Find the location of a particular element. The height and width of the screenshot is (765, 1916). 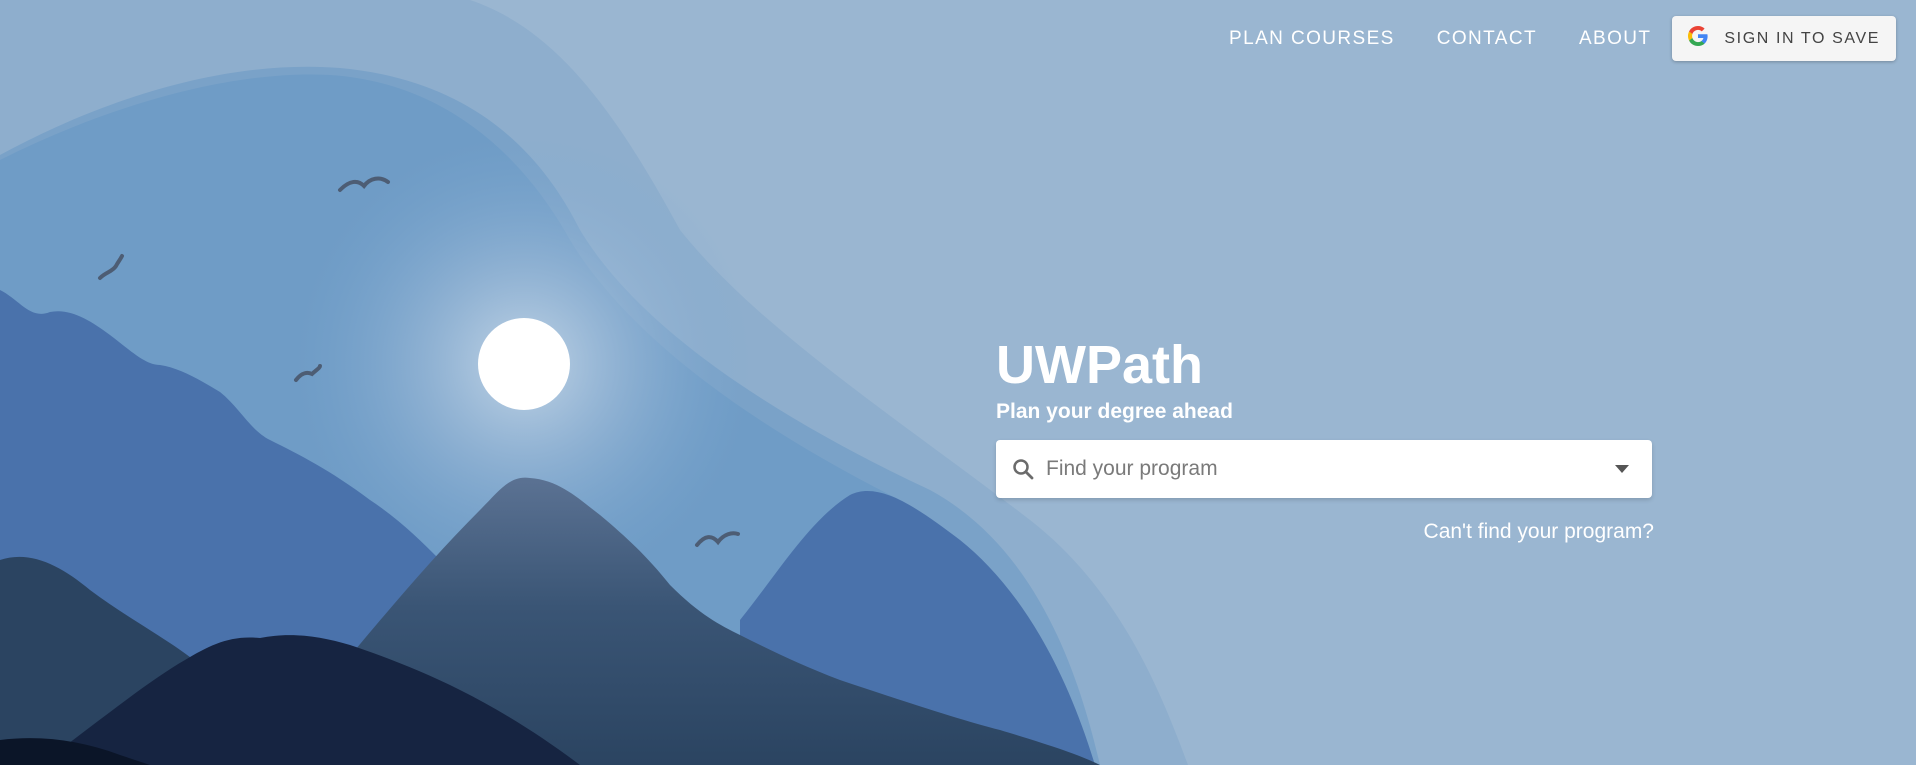

nav-contact-link: CONTACT is located at coordinates (1487, 39).